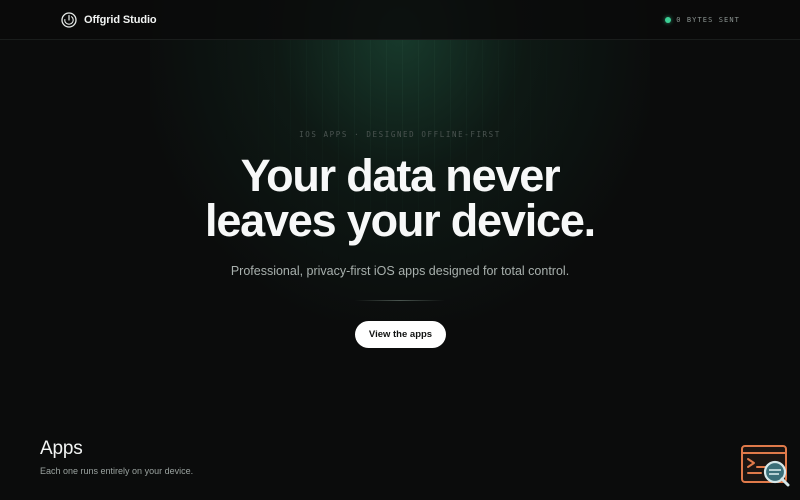 Image resolution: width=800 pixels, height=500 pixels. I want to click on hero-headline-line-1: Your data never, so click(400, 175).